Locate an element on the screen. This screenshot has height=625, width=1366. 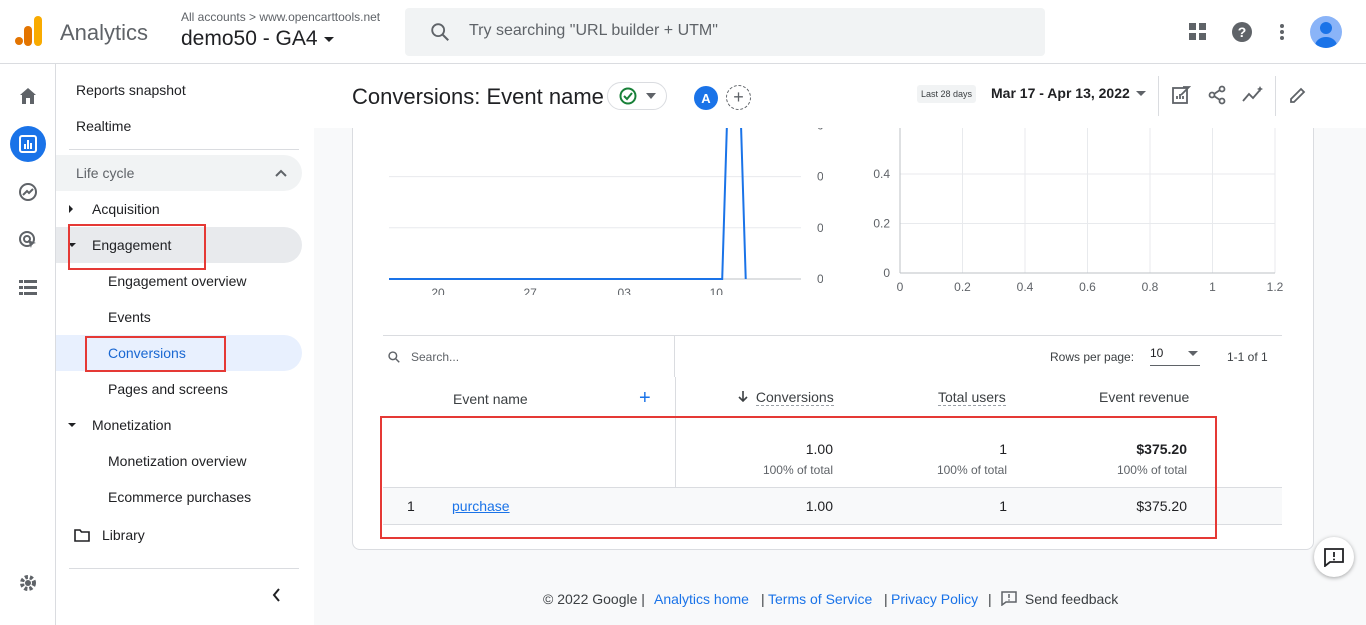
data-quality-button is located at coordinates (637, 96).